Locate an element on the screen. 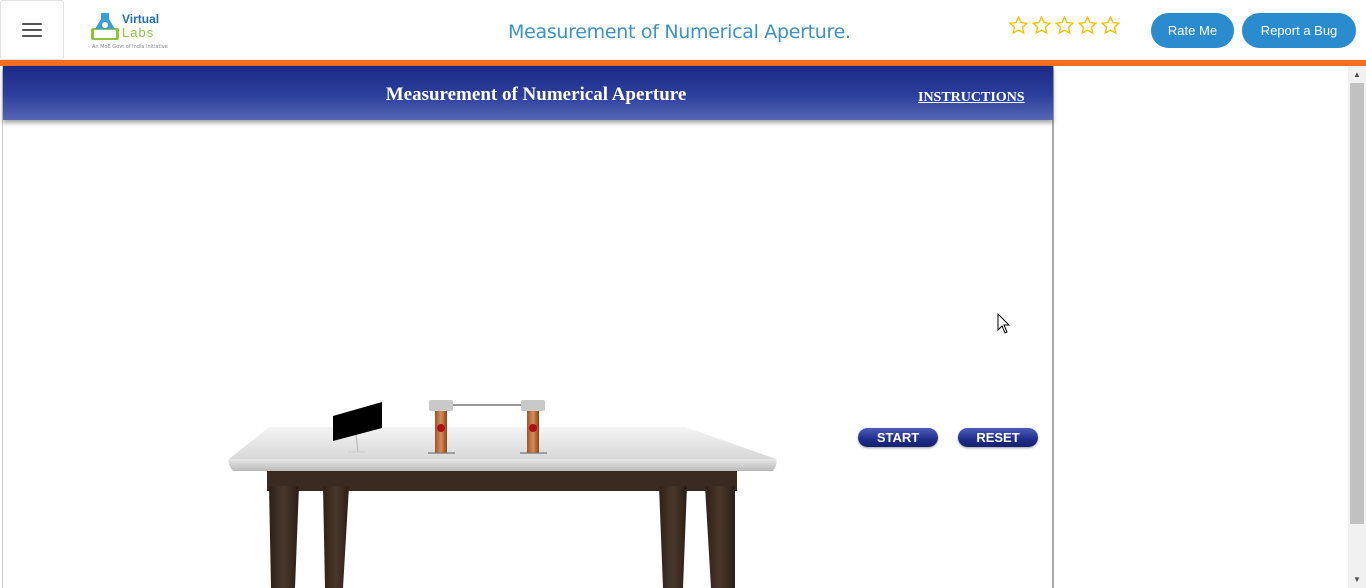 This screenshot has height=588, width=1366. rate-me-button: Rate Me is located at coordinates (1192, 30).